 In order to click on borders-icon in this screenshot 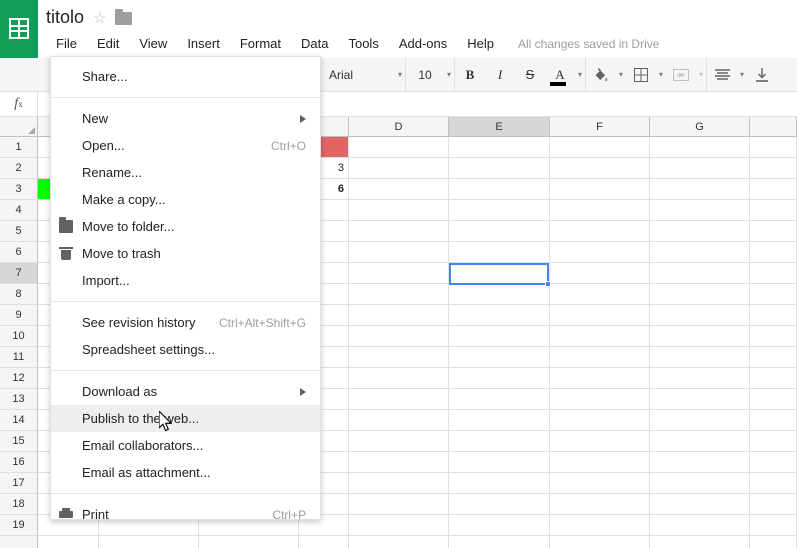, I will do `click(641, 75)`.